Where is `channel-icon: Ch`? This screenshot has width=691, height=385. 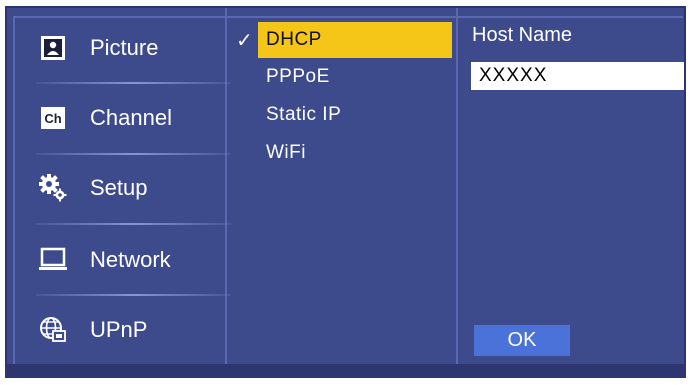 channel-icon: Ch is located at coordinates (53, 118).